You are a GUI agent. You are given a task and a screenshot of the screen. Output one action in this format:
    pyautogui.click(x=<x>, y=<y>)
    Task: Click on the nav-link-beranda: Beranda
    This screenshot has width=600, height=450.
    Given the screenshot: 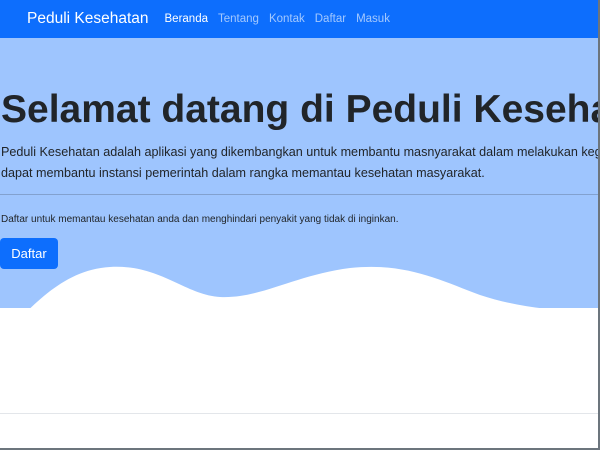 What is the action you would take?
    pyautogui.click(x=186, y=19)
    